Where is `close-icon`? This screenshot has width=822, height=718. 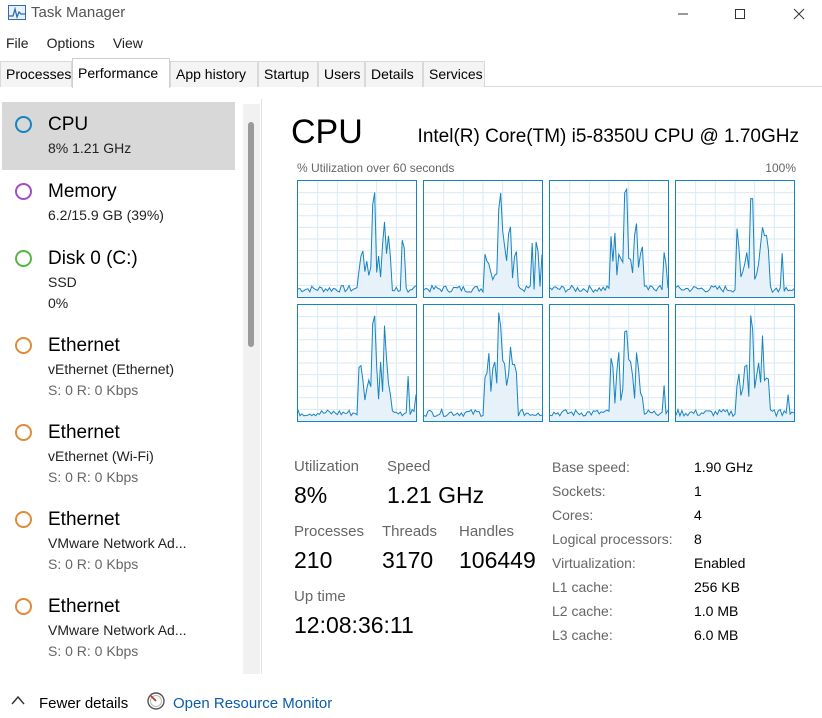
close-icon is located at coordinates (799, 14).